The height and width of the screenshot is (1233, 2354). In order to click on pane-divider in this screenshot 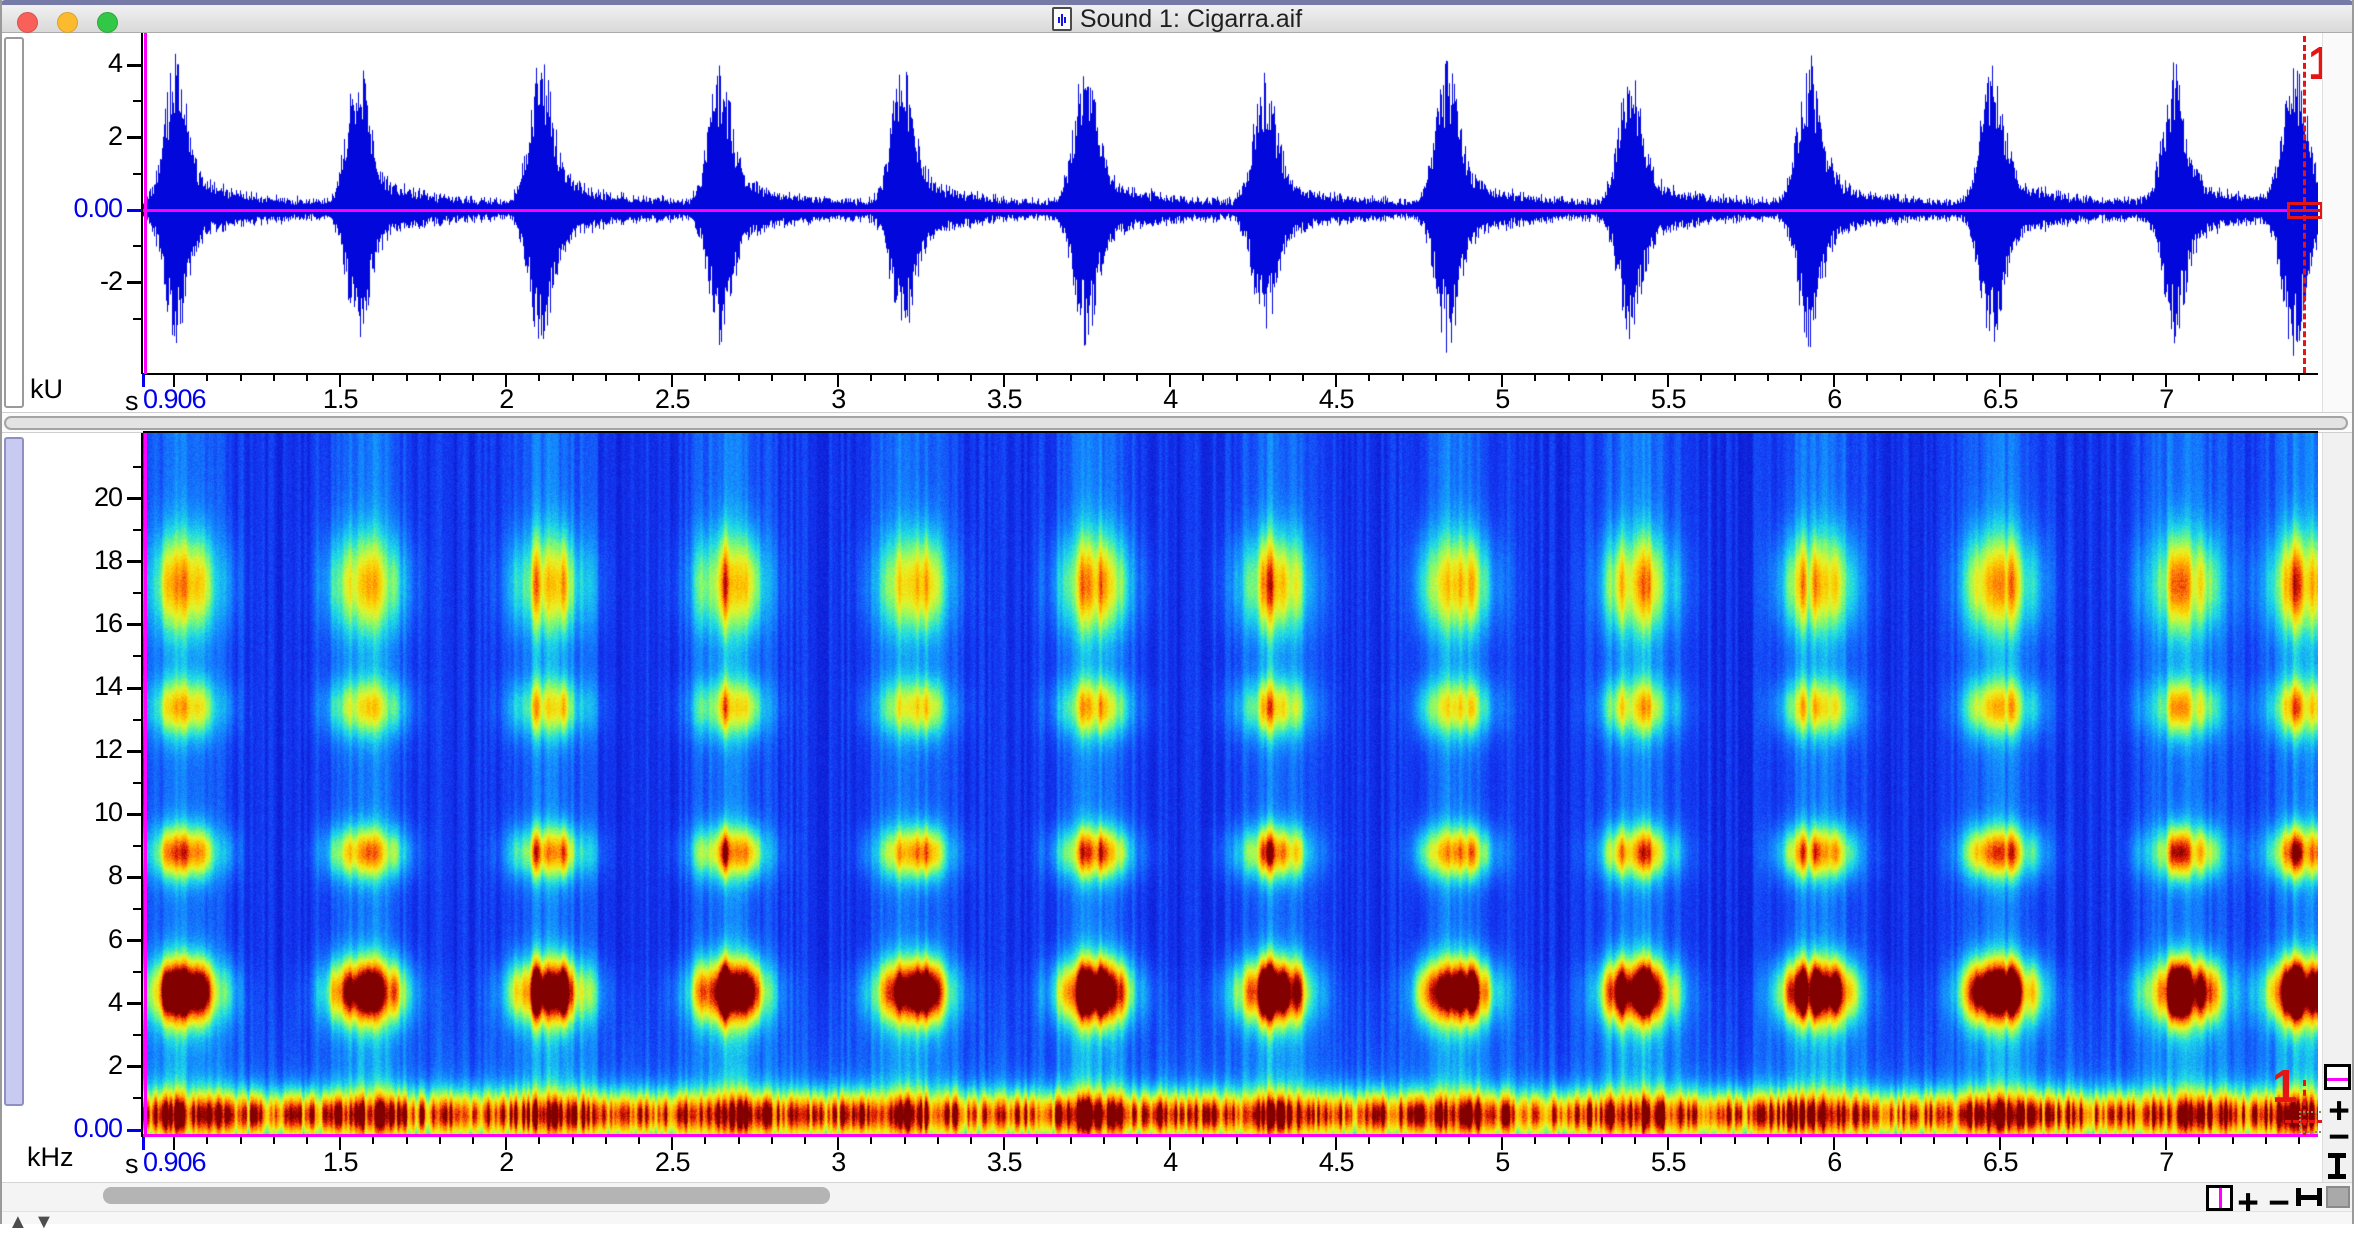, I will do `click(1177, 422)`.